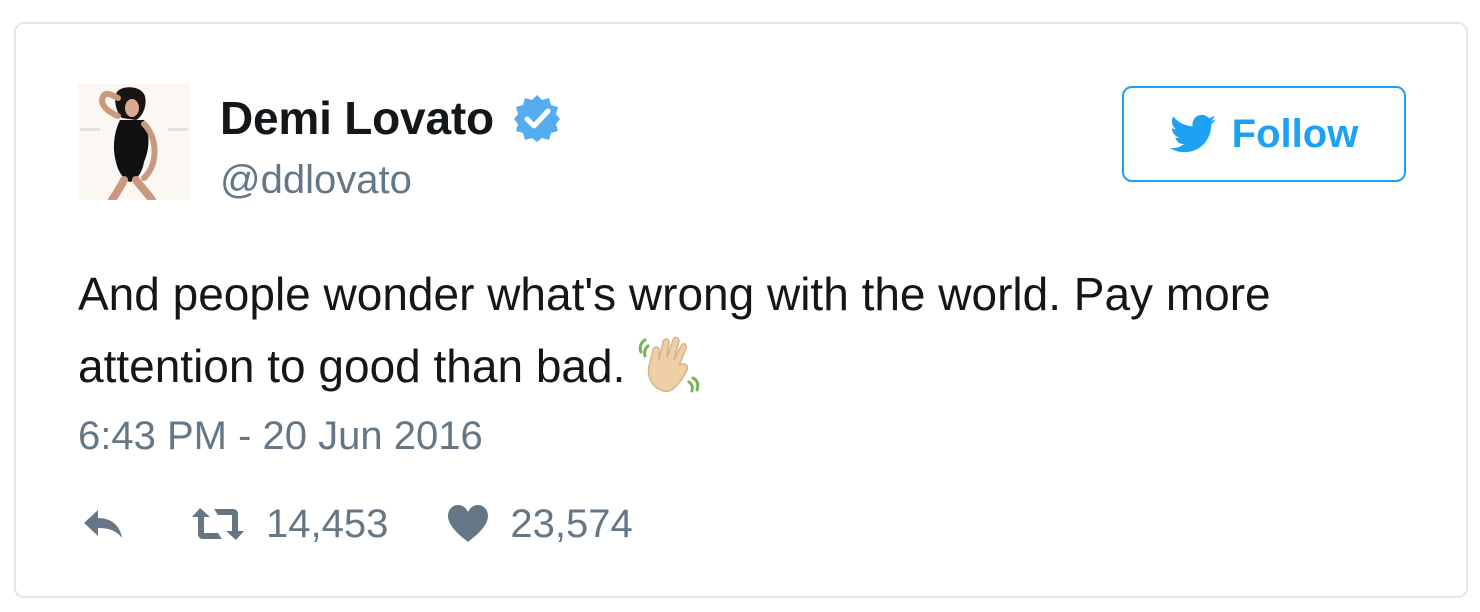 The image size is (1480, 612). I want to click on tweet-actions: 14,453 23,574, so click(355, 524).